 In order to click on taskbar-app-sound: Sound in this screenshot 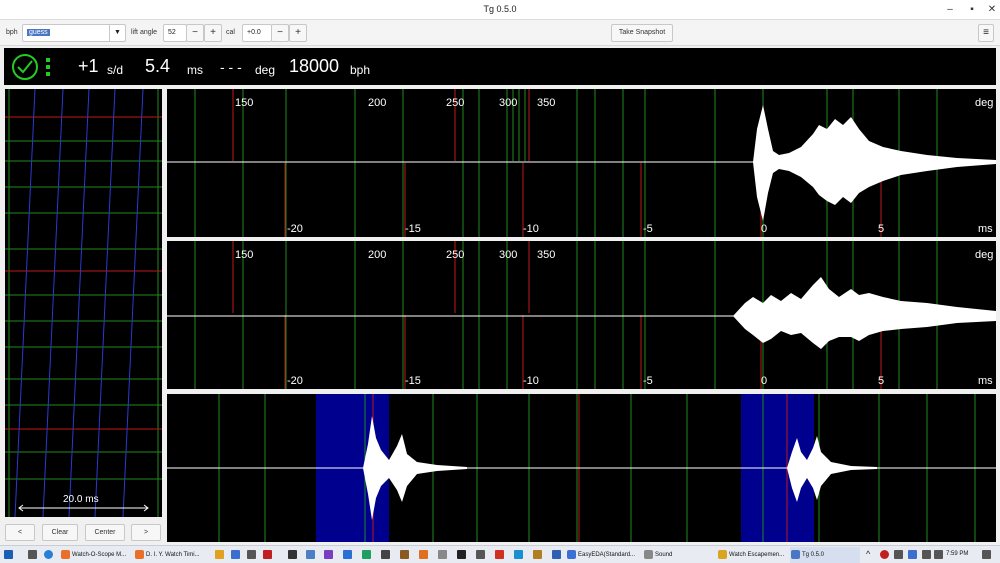, I will do `click(678, 555)`.